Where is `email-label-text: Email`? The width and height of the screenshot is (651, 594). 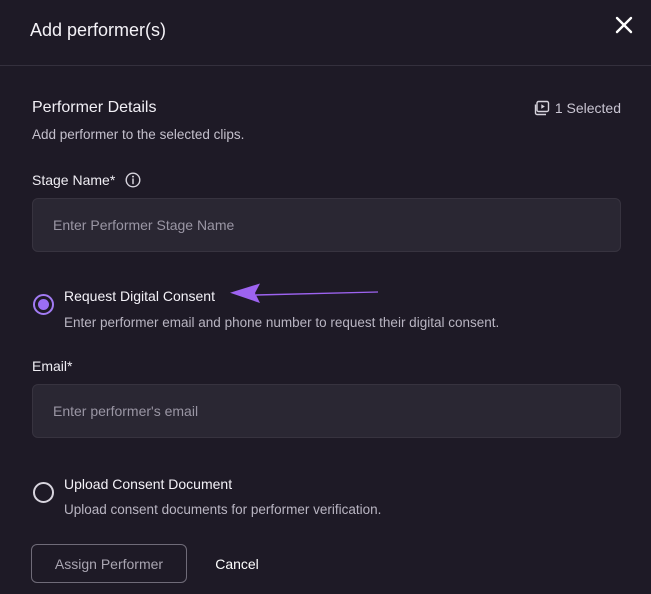
email-label-text: Email is located at coordinates (50, 366).